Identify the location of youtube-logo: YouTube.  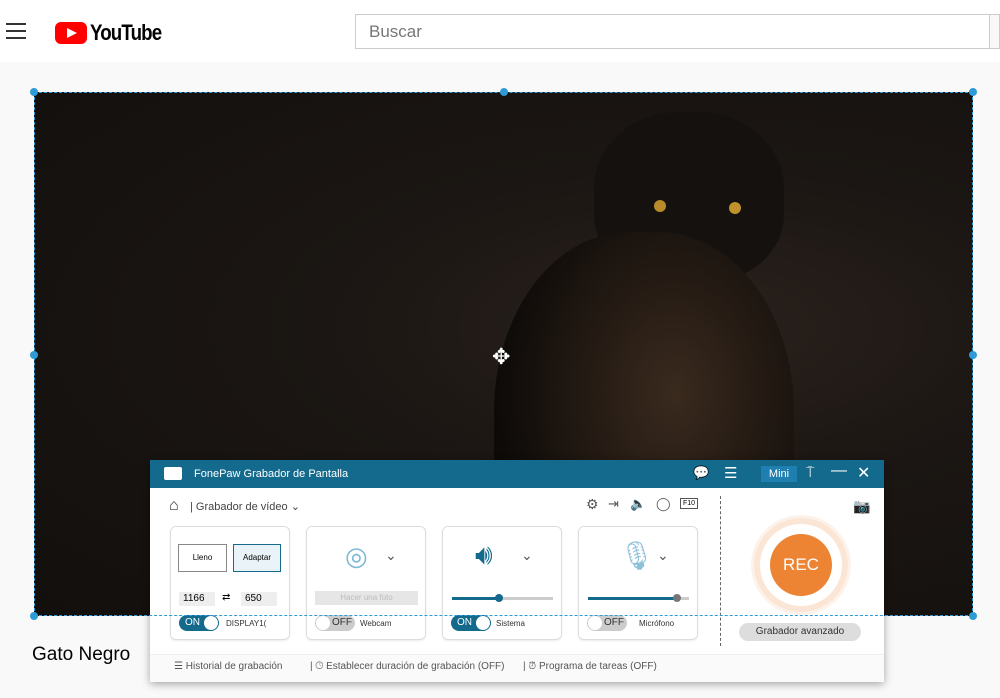
(114, 33).